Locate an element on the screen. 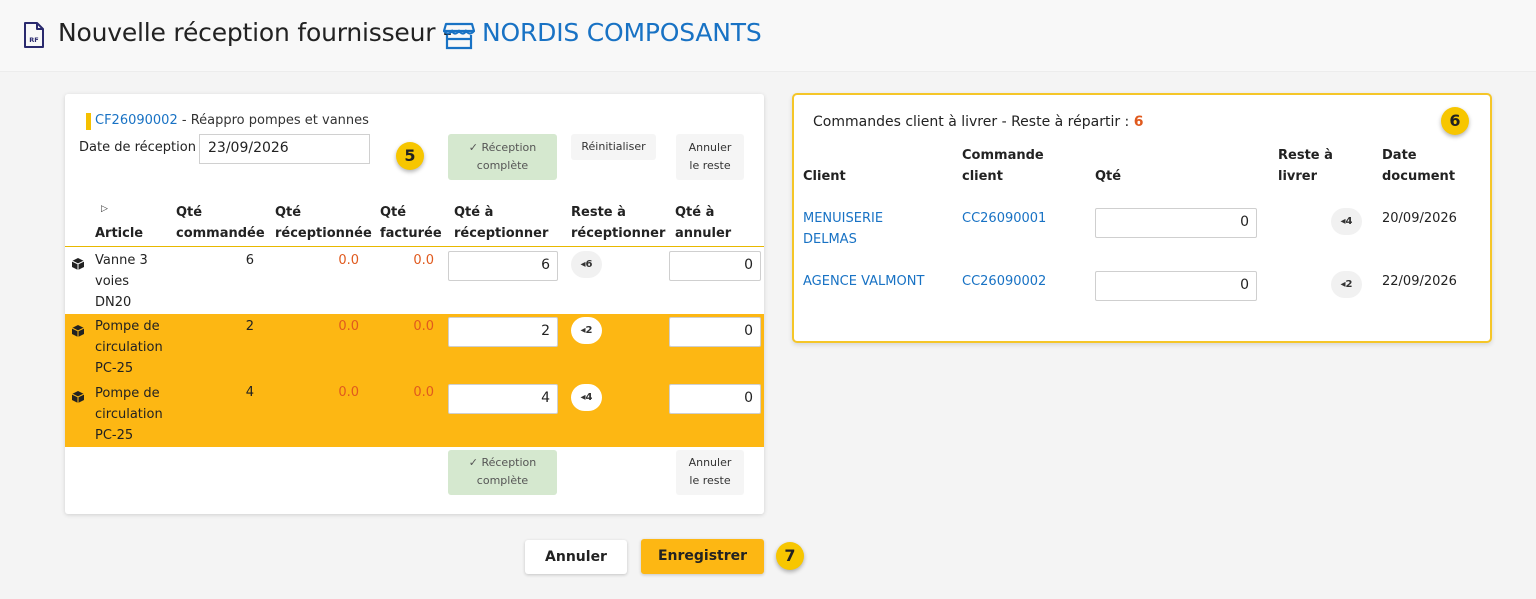 The image size is (1536, 599). client-name-l1: MENUISERIE is located at coordinates (843, 218).